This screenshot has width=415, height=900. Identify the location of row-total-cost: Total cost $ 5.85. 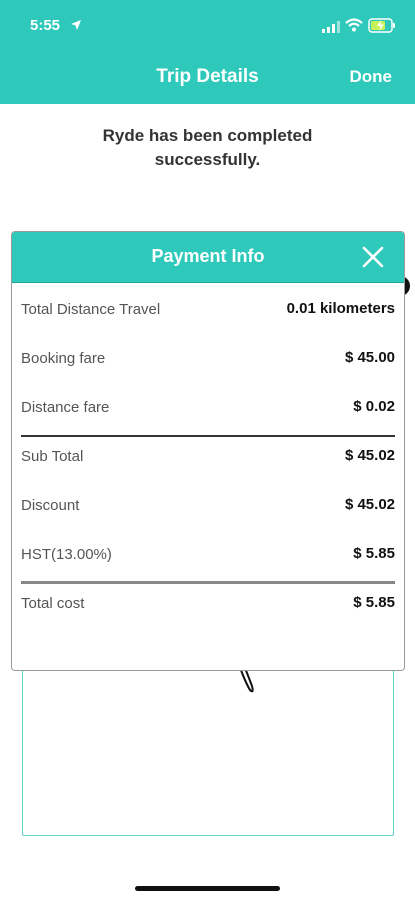
(208, 601).